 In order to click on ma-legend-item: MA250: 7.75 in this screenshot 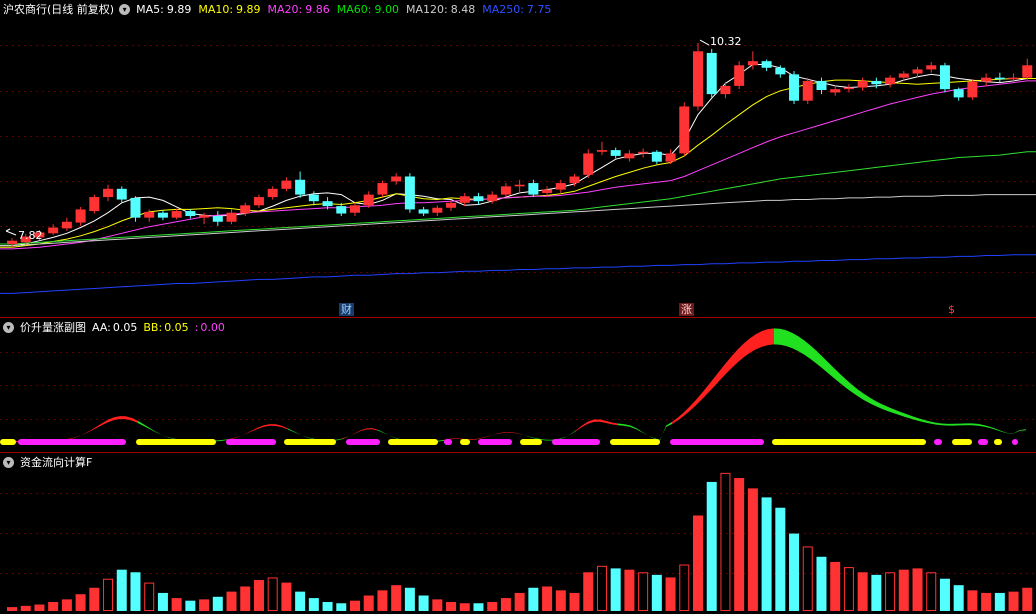, I will do `click(516, 9)`.